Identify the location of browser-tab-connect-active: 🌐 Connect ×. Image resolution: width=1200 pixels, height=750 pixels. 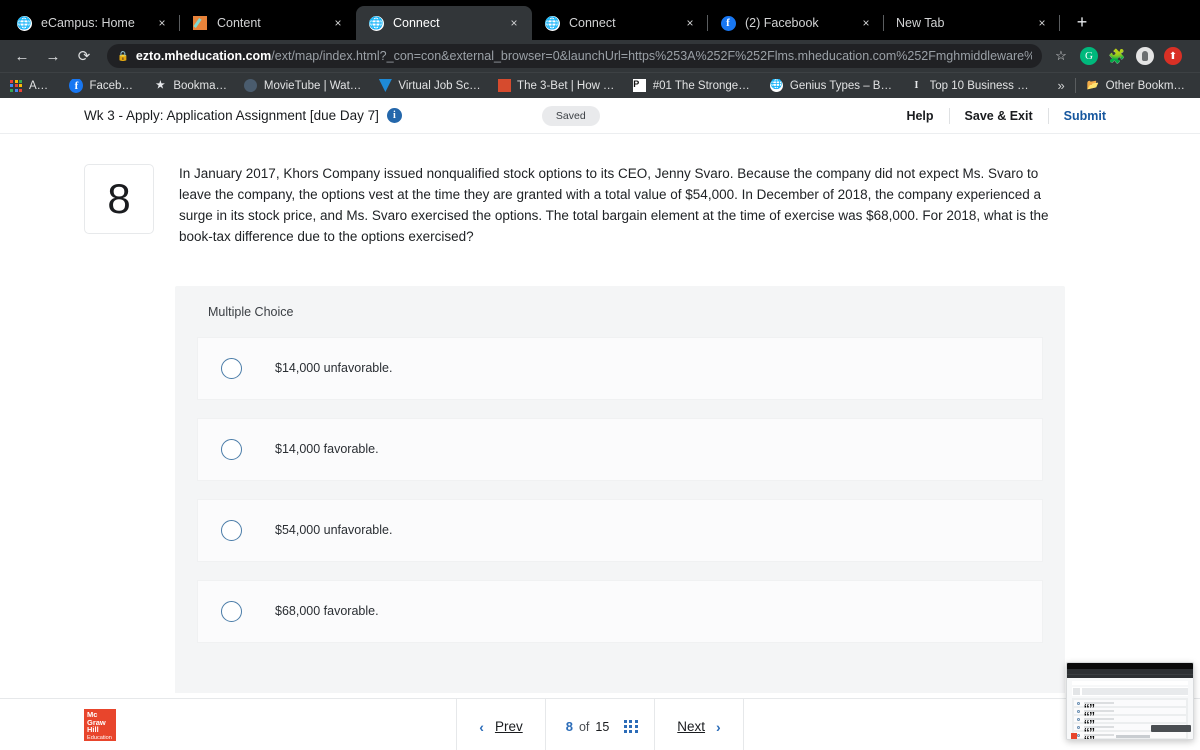
(444, 23).